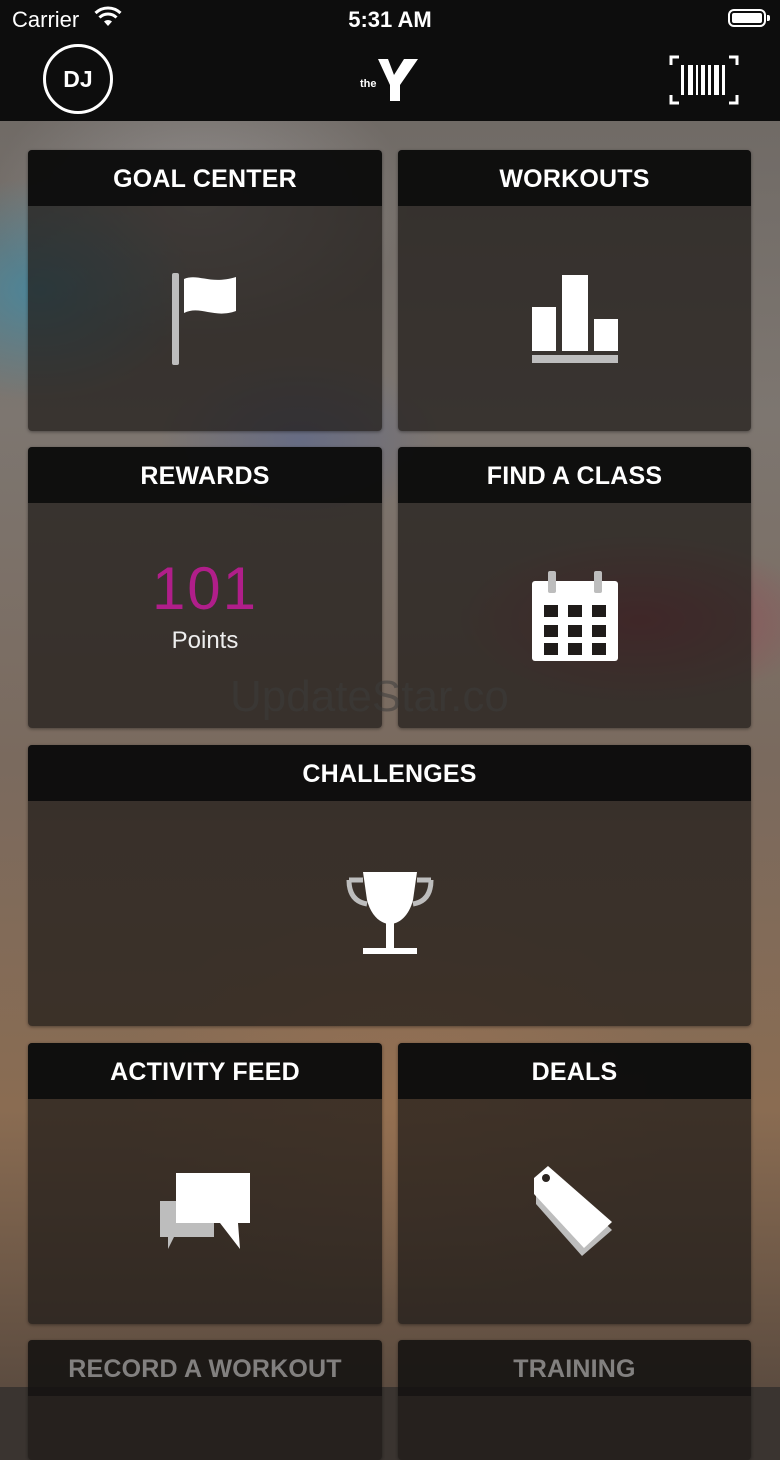 The width and height of the screenshot is (780, 1460). Describe the element at coordinates (389, 912) in the screenshot. I see `trophy-icon` at that location.